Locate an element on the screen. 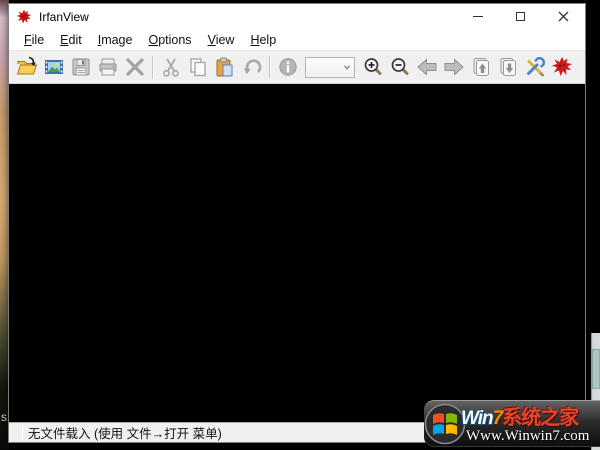 The image size is (600, 450). paste-icon is located at coordinates (224, 67).